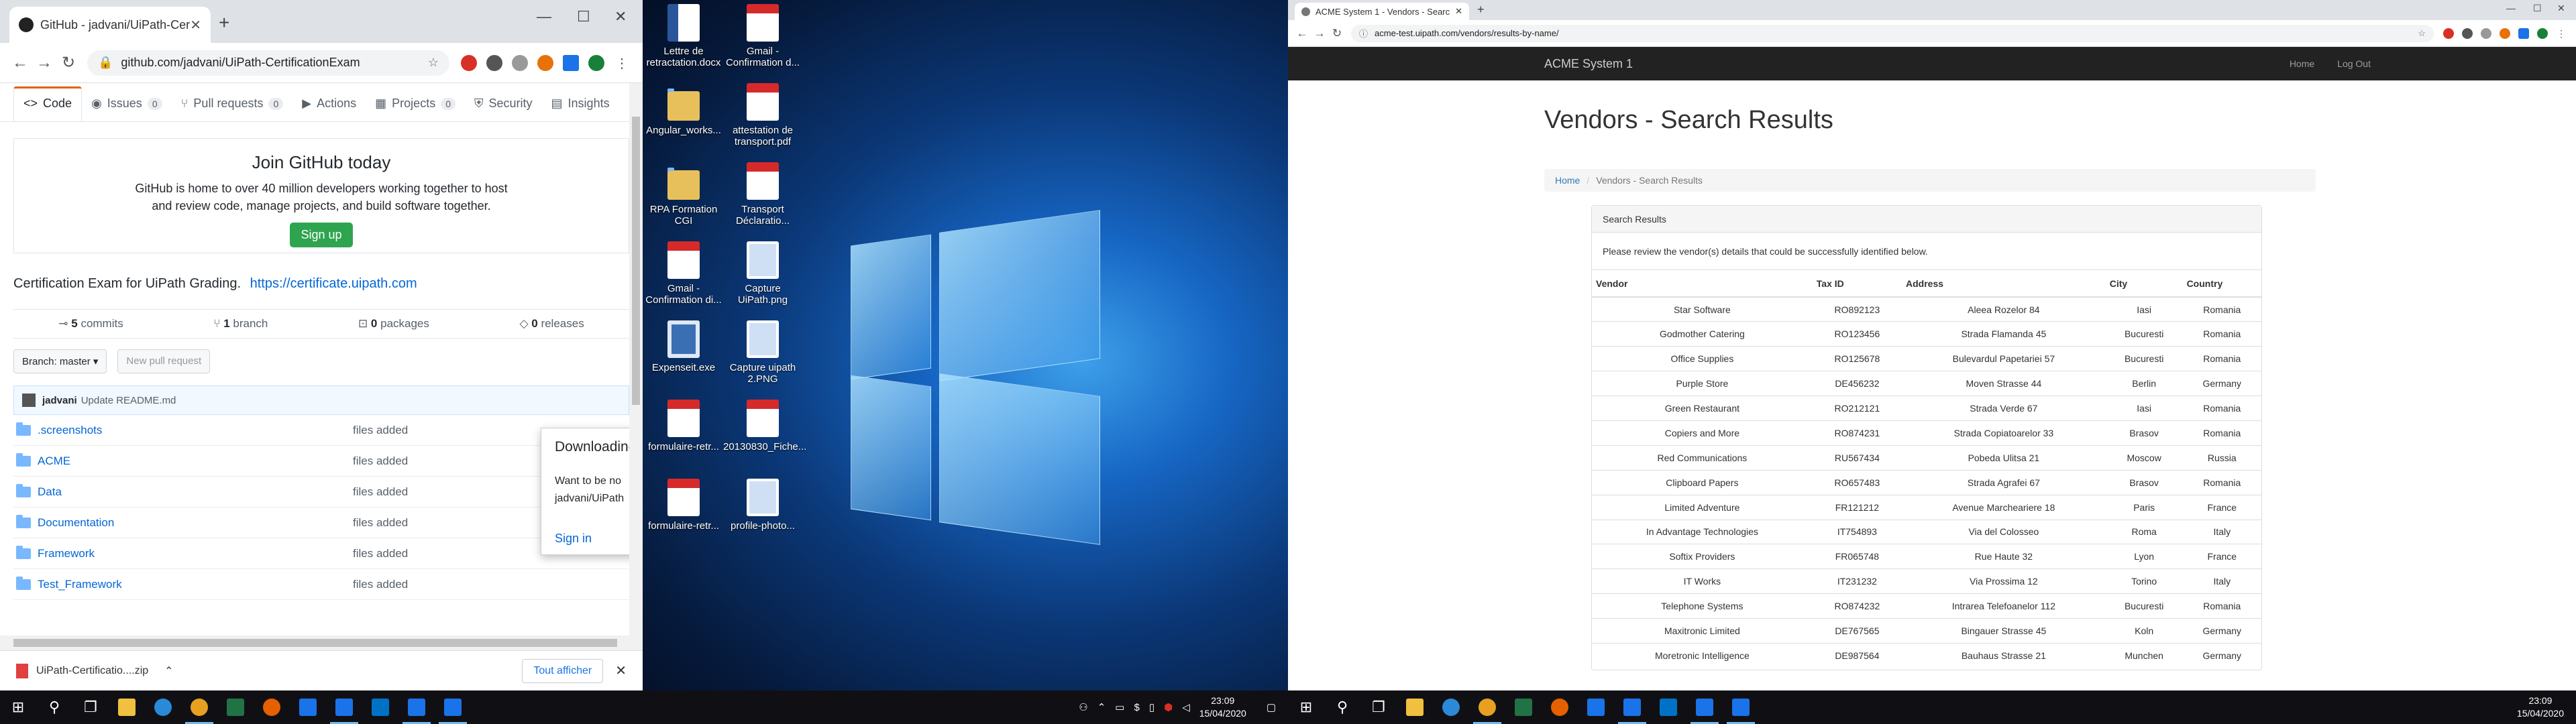 The width and height of the screenshot is (2576, 724). What do you see at coordinates (1588, 64) in the screenshot?
I see `brand-link: ACME System 1` at bounding box center [1588, 64].